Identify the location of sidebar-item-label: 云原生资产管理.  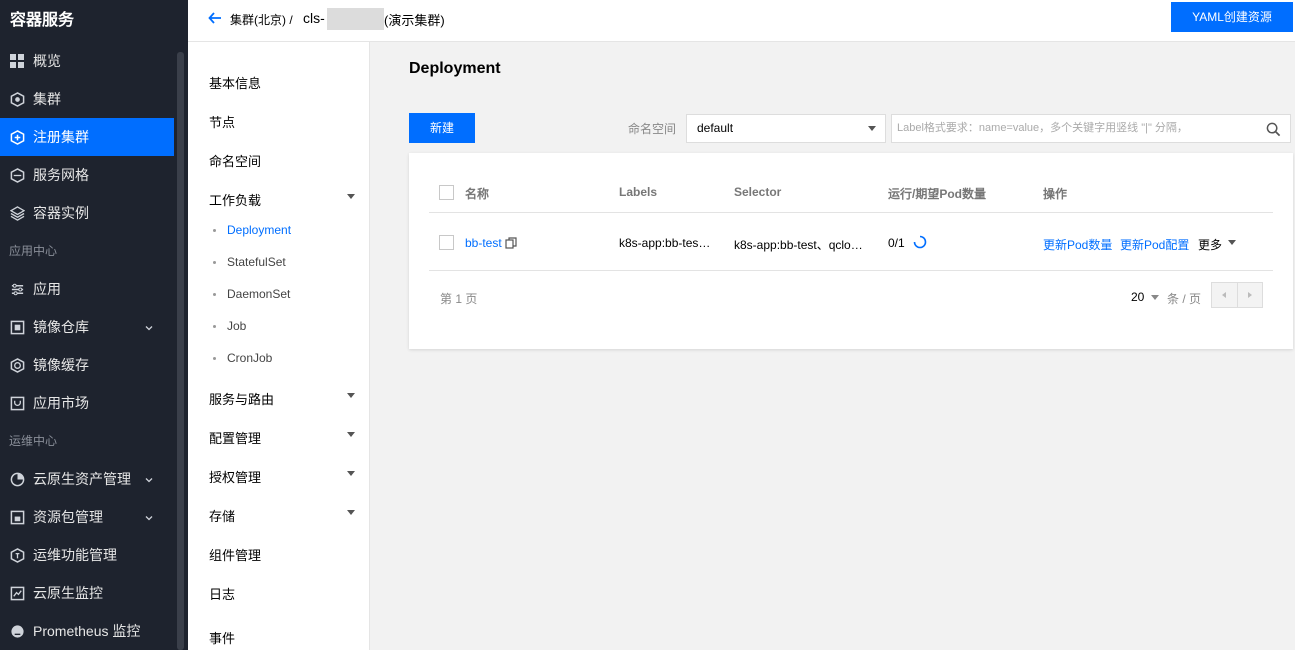
(82, 479).